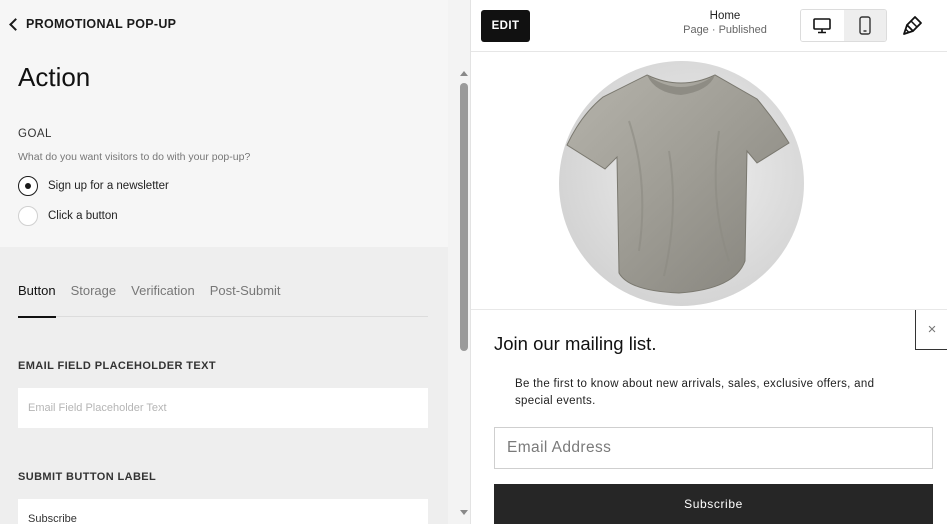 The width and height of the screenshot is (947, 524). I want to click on submit-label-input: Subscribe, so click(223, 511).